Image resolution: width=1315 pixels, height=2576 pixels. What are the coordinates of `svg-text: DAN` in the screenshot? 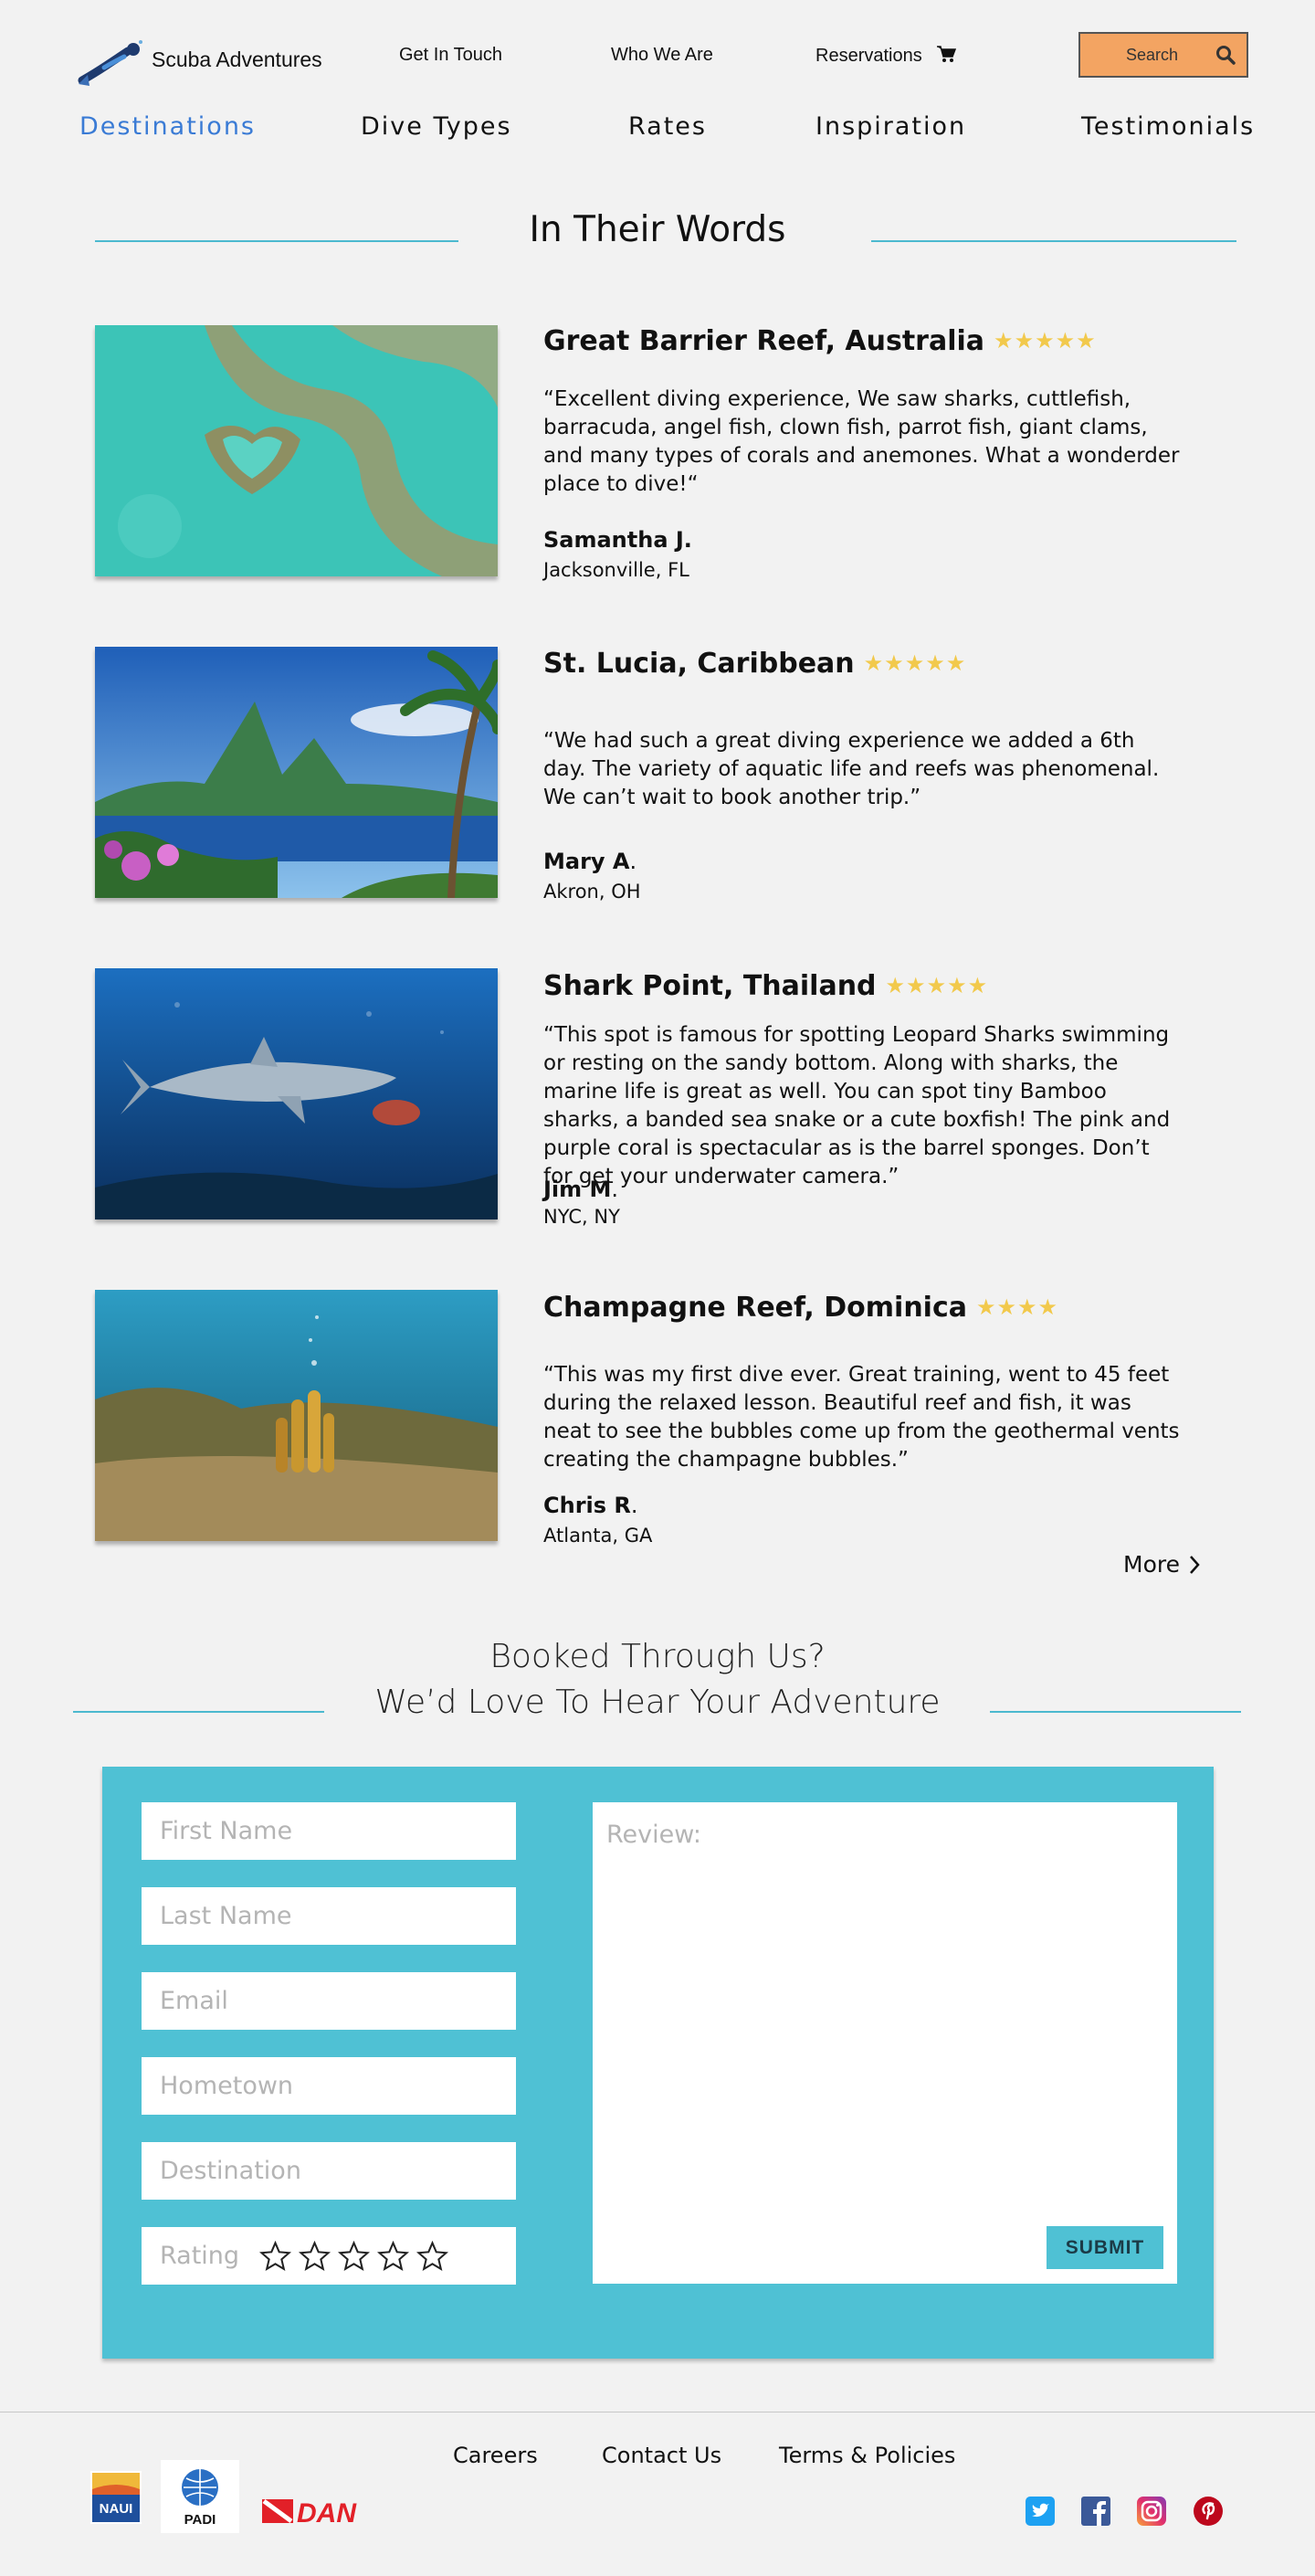 It's located at (327, 2512).